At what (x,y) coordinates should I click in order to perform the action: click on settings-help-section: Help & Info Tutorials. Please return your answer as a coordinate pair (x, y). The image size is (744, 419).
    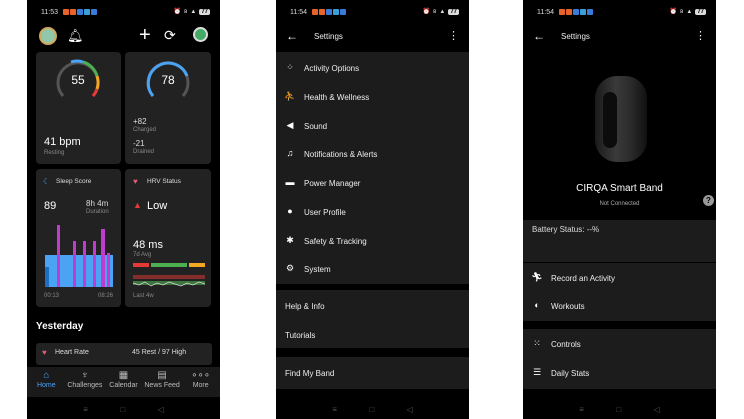
    Looking at the image, I should click on (372, 319).